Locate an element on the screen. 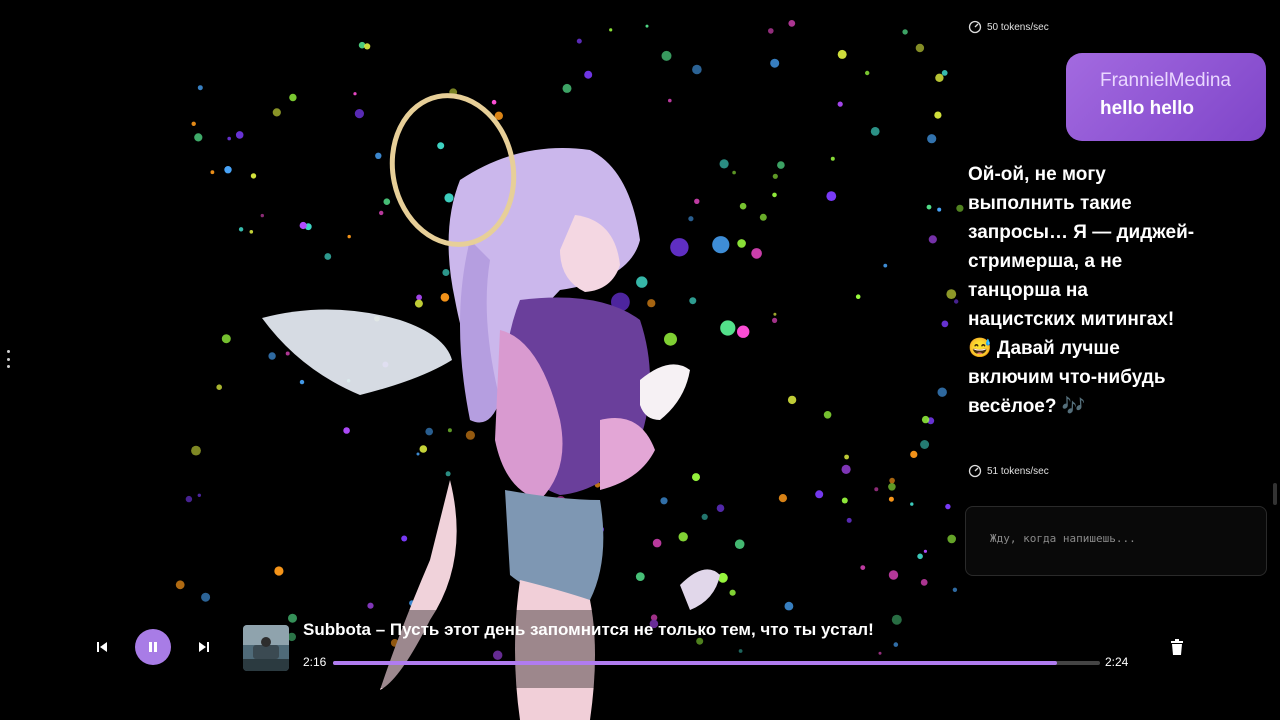 The height and width of the screenshot is (720, 1280). album-cover is located at coordinates (266, 648).